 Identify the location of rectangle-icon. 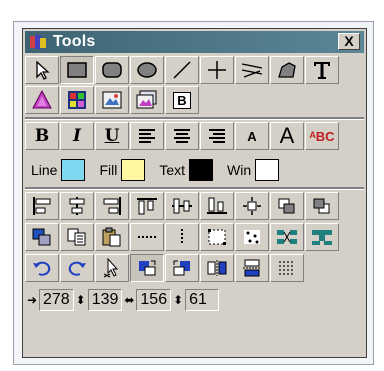
(77, 70).